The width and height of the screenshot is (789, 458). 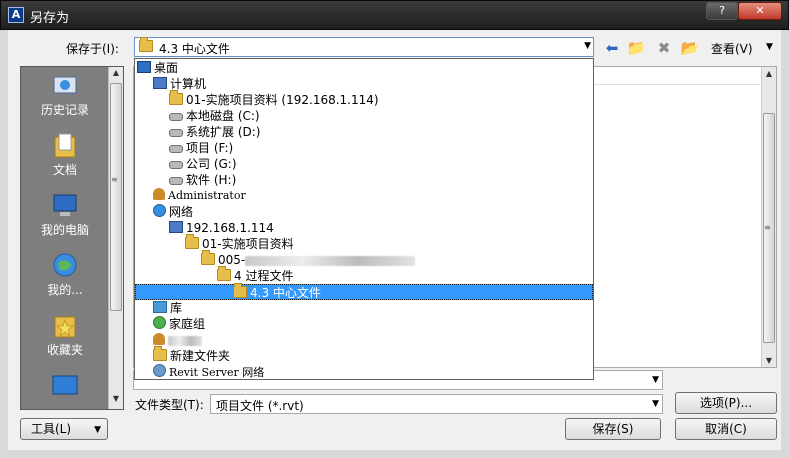 What do you see at coordinates (211, 180) in the screenshot?
I see `dropdown-item-label: 软件 (H:)` at bounding box center [211, 180].